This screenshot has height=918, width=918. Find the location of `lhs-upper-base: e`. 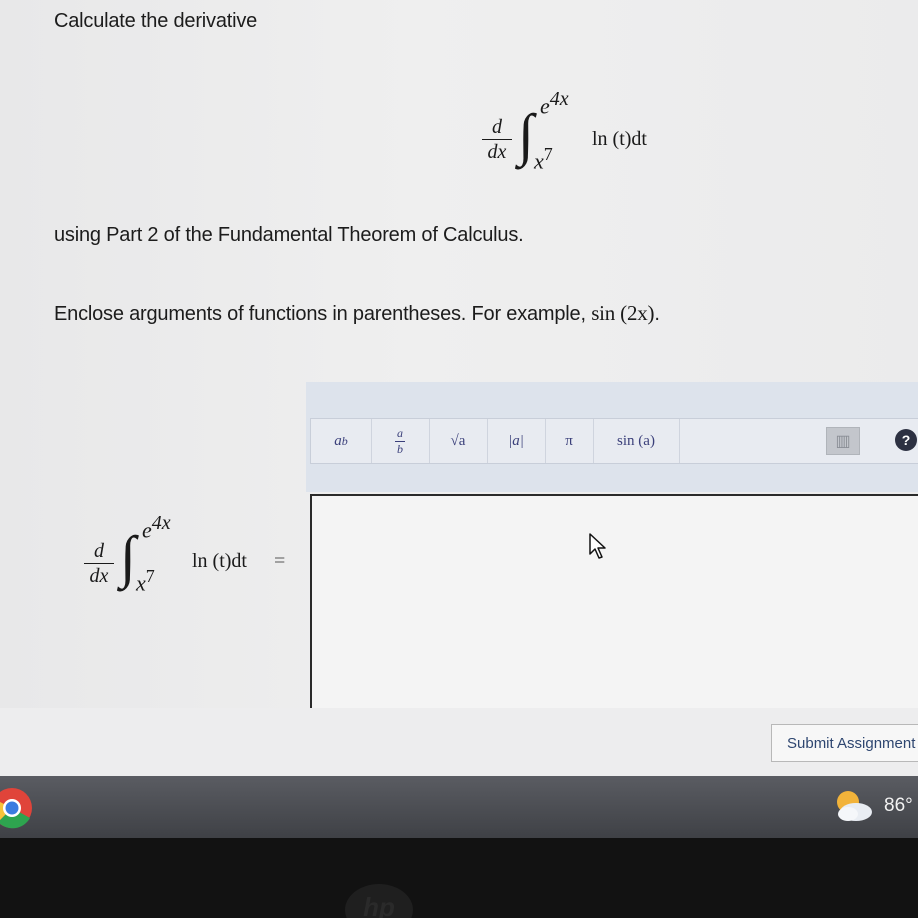

lhs-upper-base: e is located at coordinates (147, 530).